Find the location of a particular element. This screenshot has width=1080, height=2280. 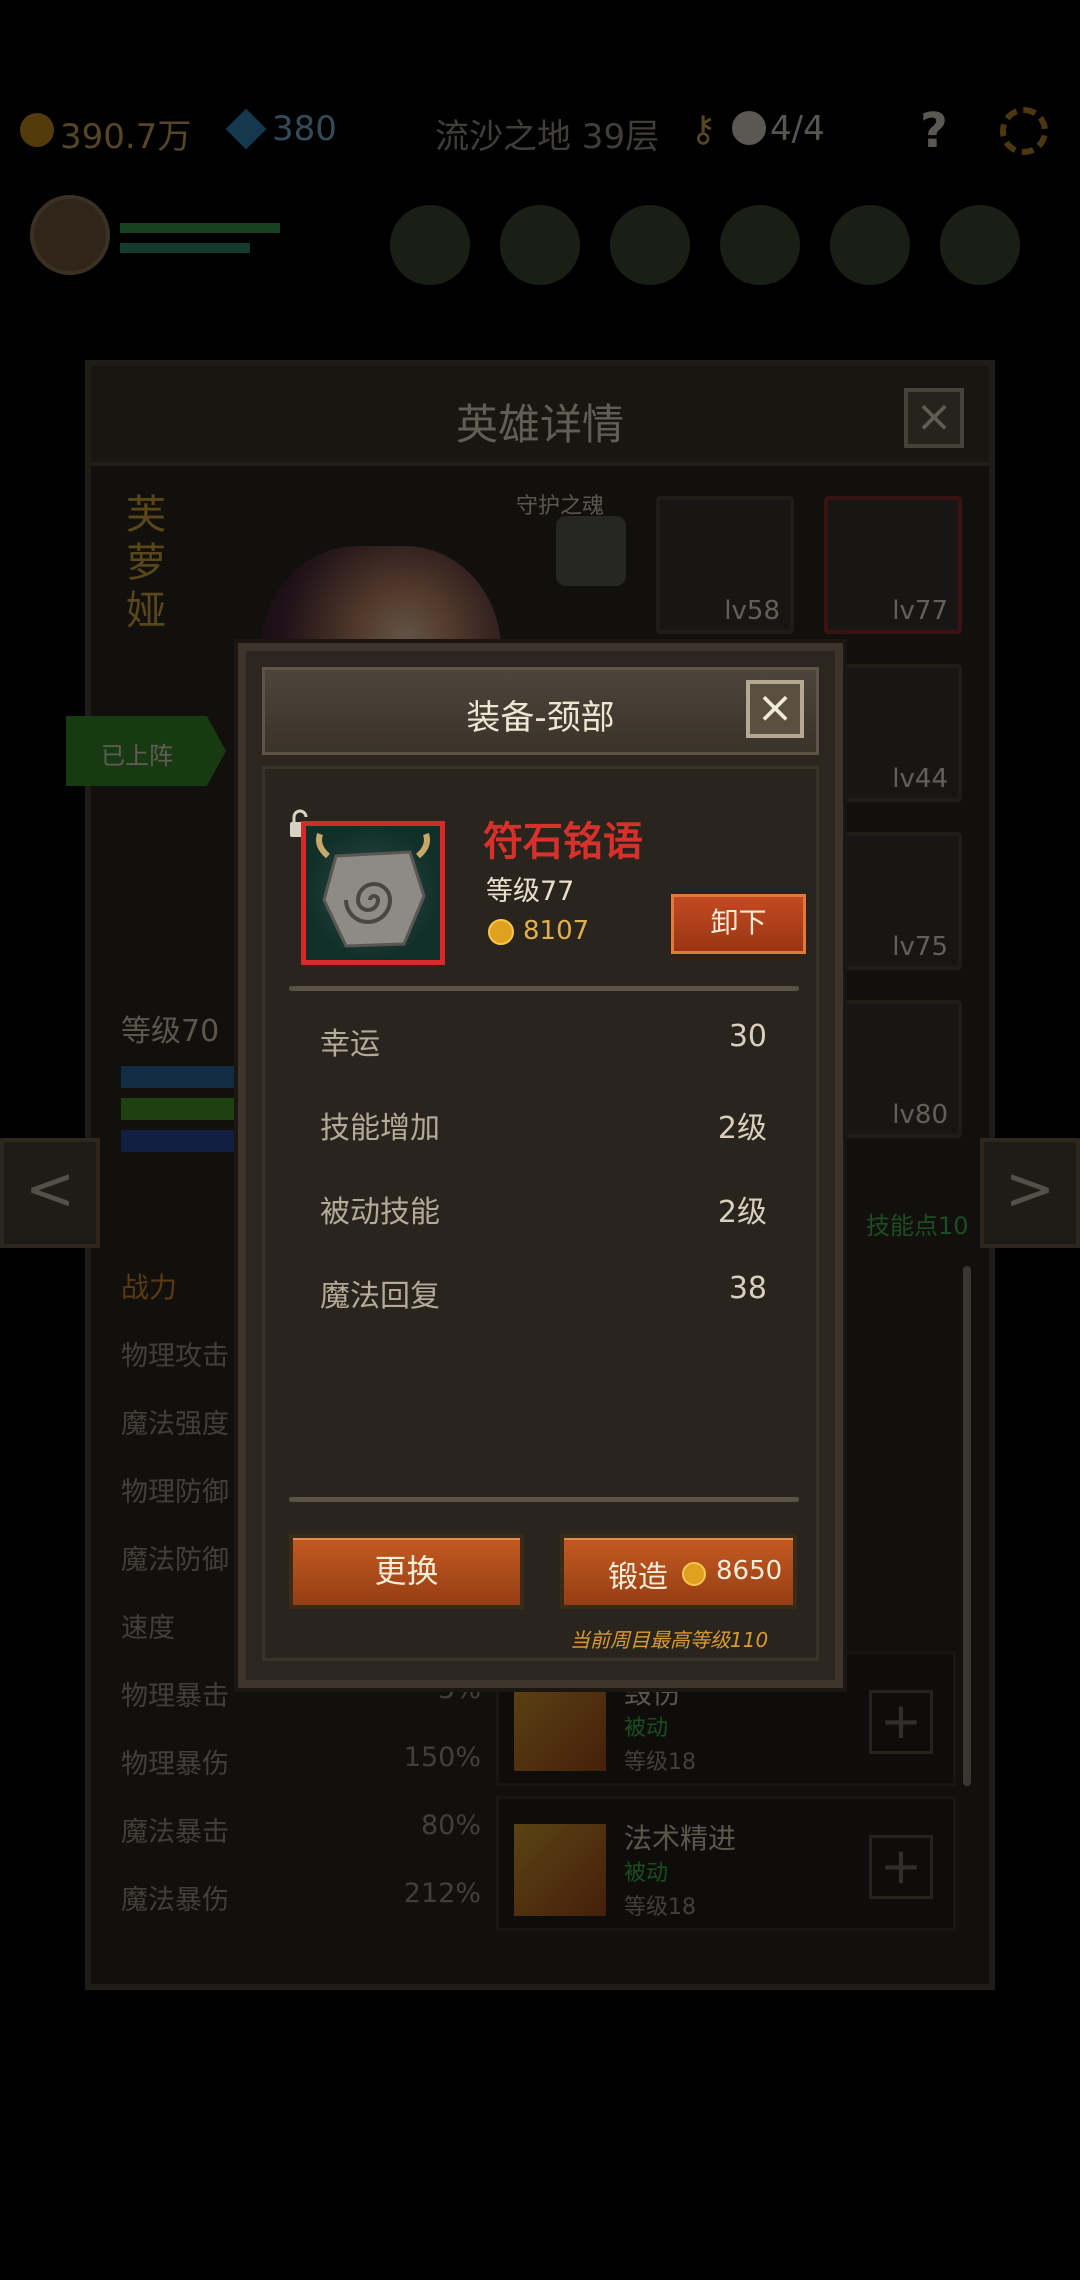

item-stat-label: 魔法回复 is located at coordinates (380, 1296).